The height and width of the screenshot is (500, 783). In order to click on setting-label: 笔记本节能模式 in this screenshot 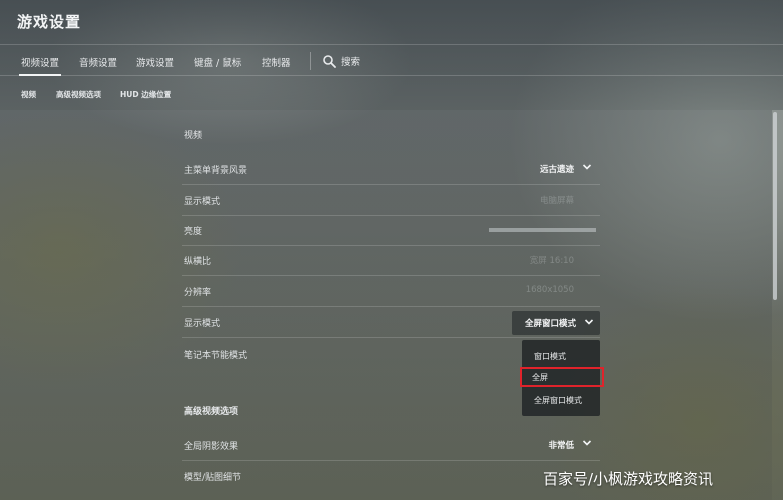, I will do `click(216, 356)`.